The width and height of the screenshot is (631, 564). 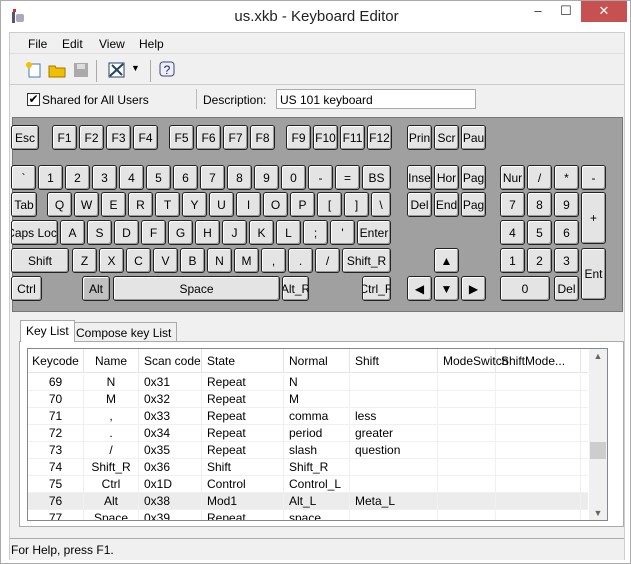 I want to click on key-j: J, so click(x=234, y=232).